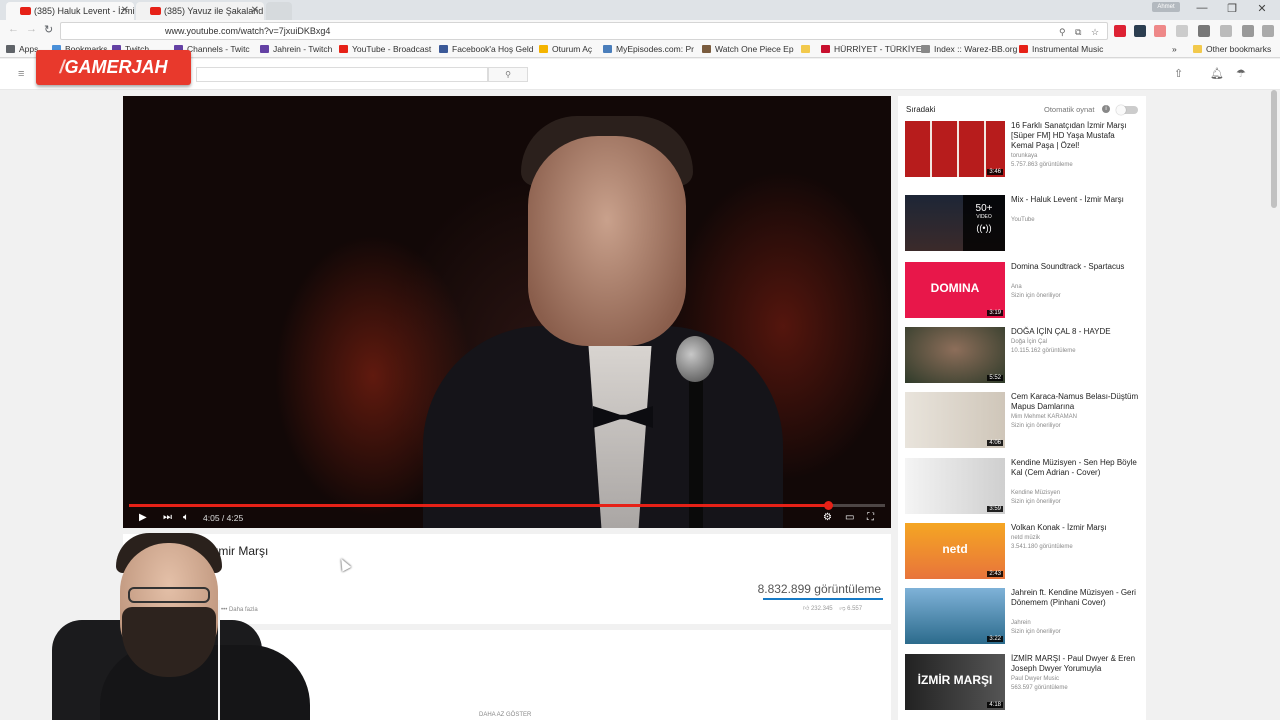 Image resolution: width=1280 pixels, height=720 pixels. Describe the element at coordinates (748, 49) in the screenshot. I see `bookmark-item: Watch One Piece Ep` at that location.